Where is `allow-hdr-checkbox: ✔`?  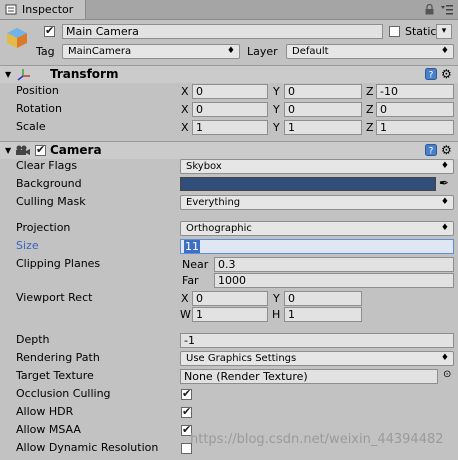 allow-hdr-checkbox: ✔ is located at coordinates (186, 411).